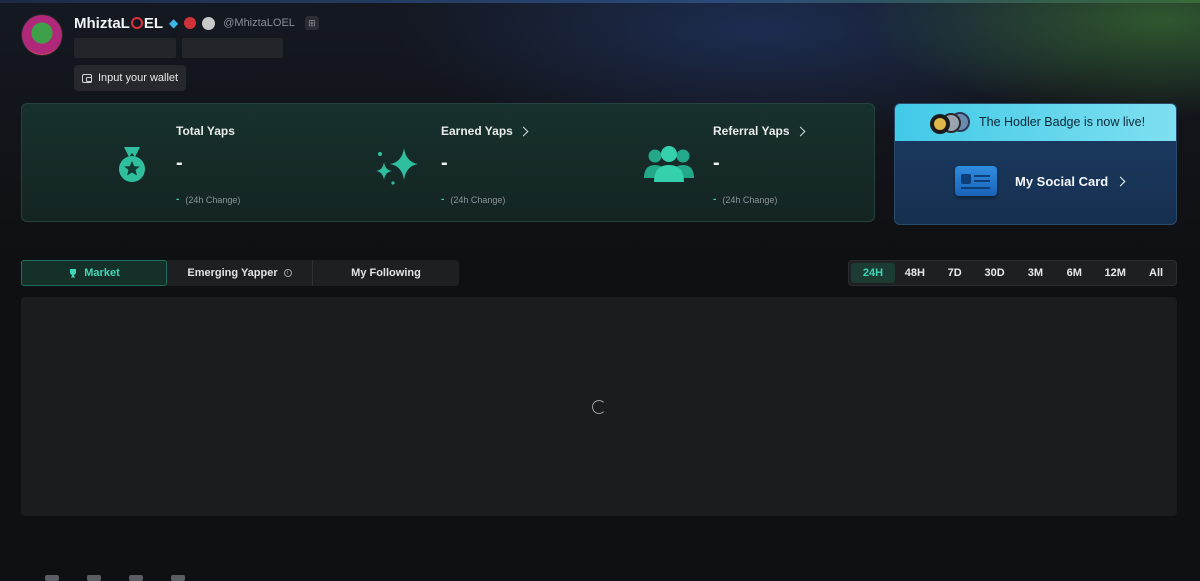  I want to click on id-card-graphic, so click(975, 181).